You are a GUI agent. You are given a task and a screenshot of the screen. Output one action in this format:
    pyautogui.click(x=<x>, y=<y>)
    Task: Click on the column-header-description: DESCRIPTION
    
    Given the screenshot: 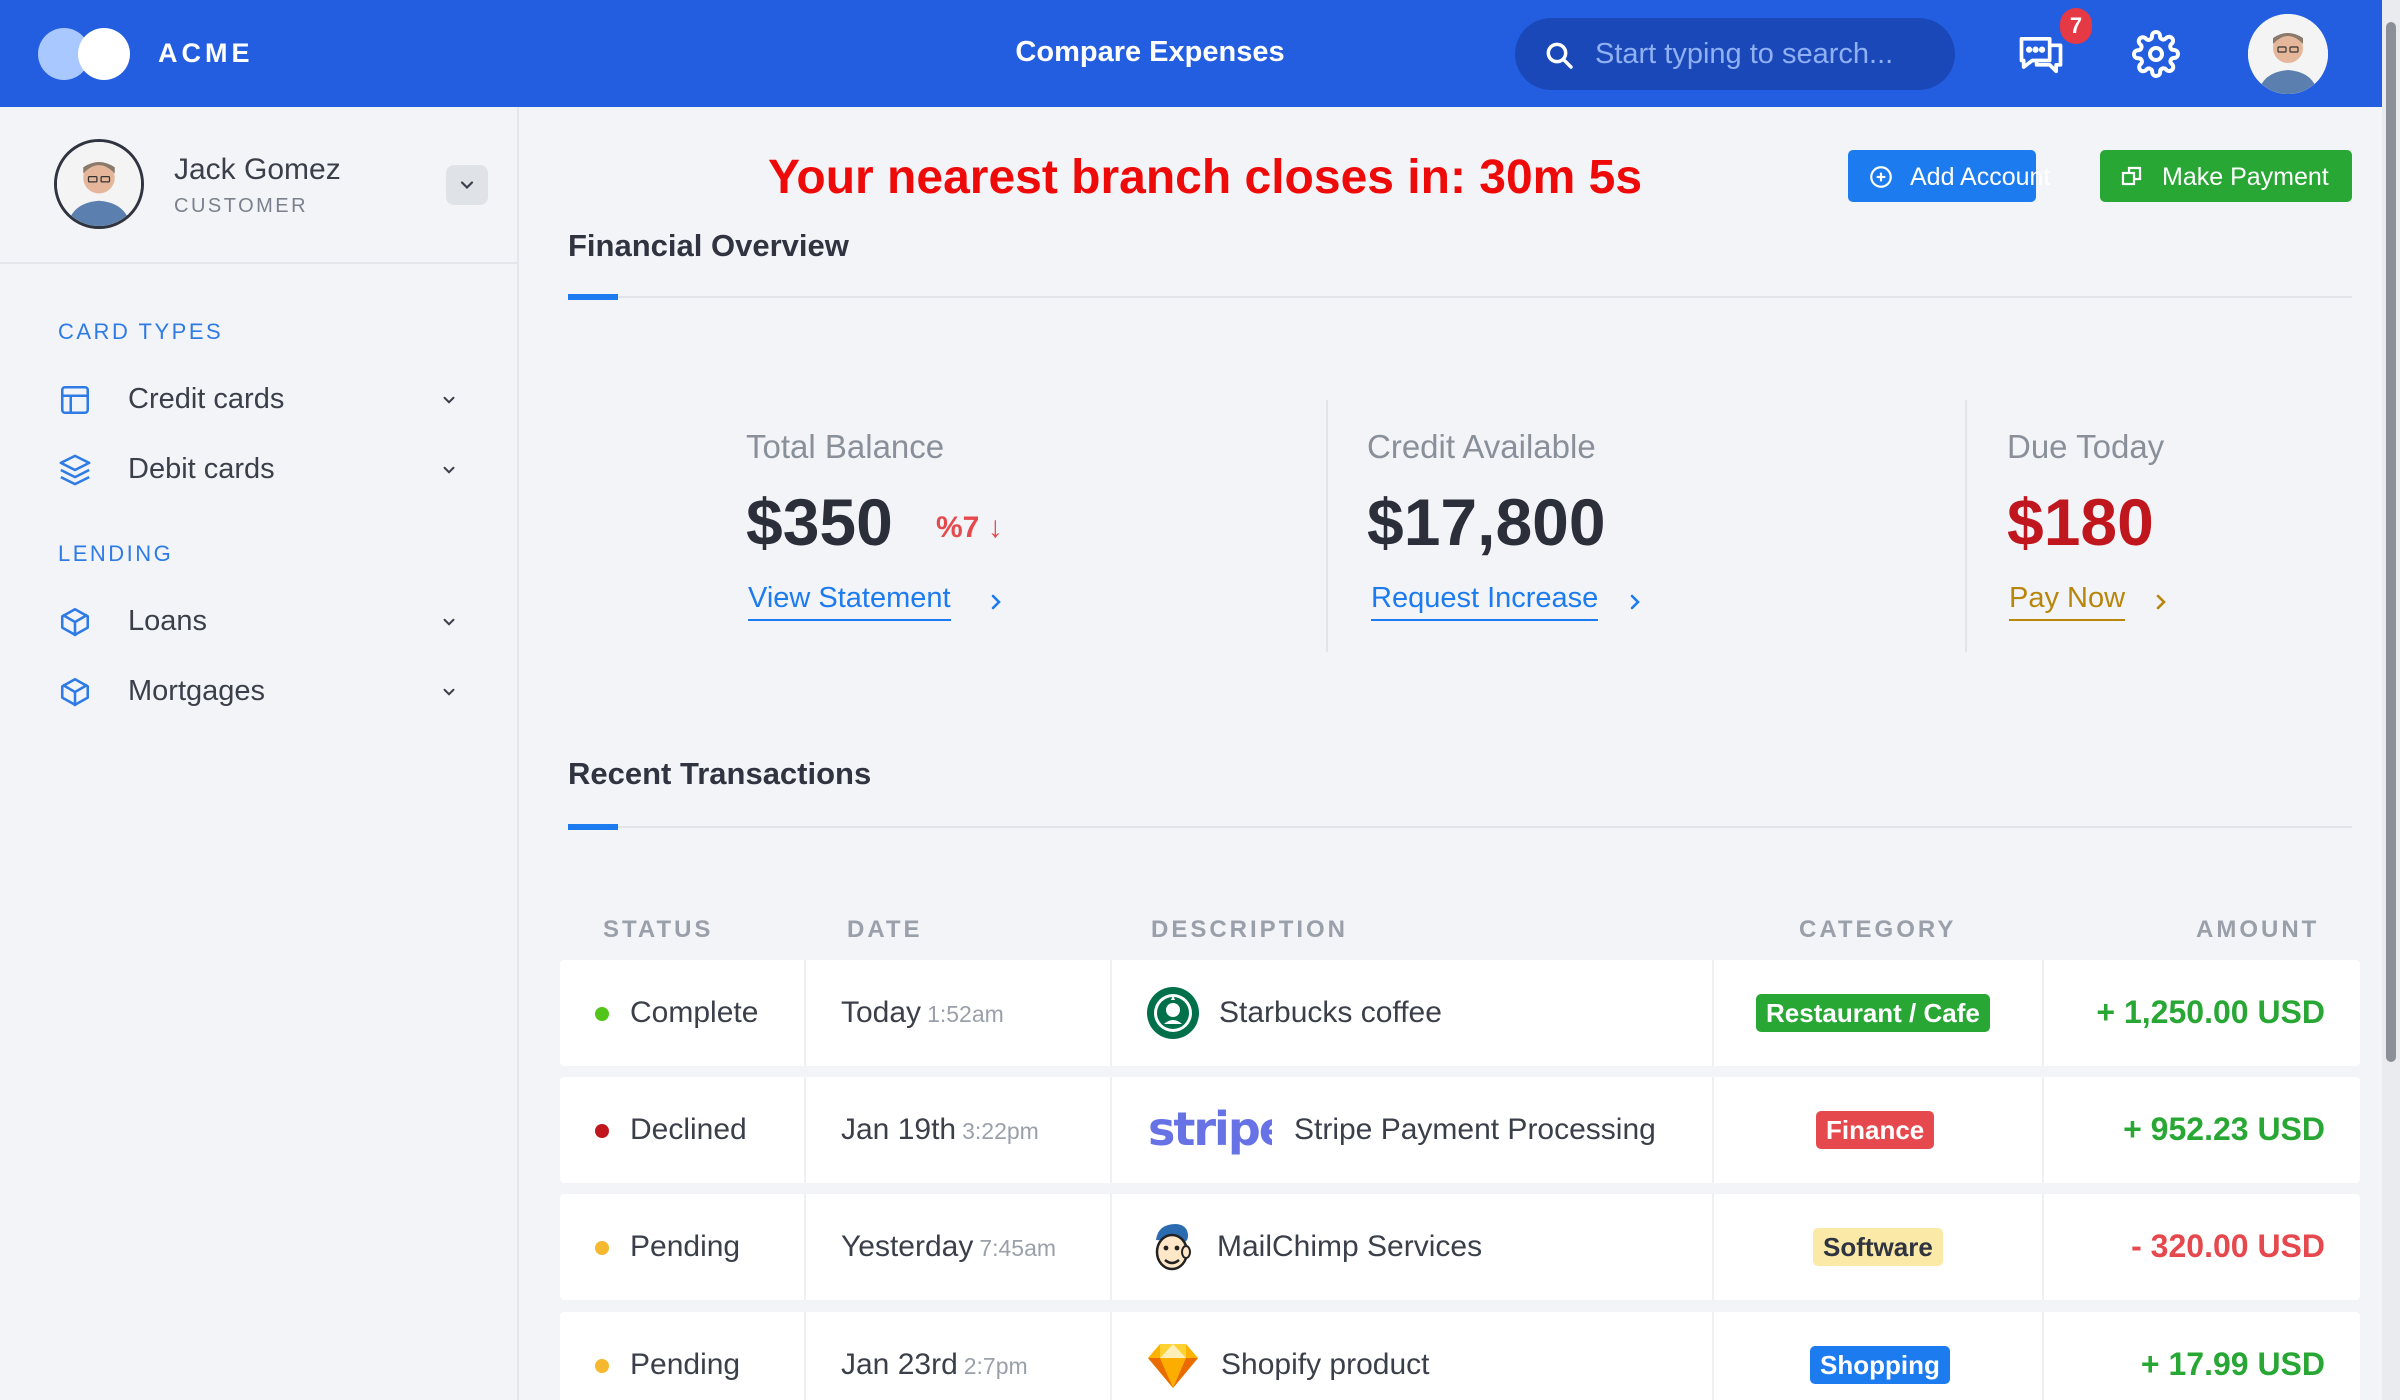 What is the action you would take?
    pyautogui.click(x=1249, y=930)
    